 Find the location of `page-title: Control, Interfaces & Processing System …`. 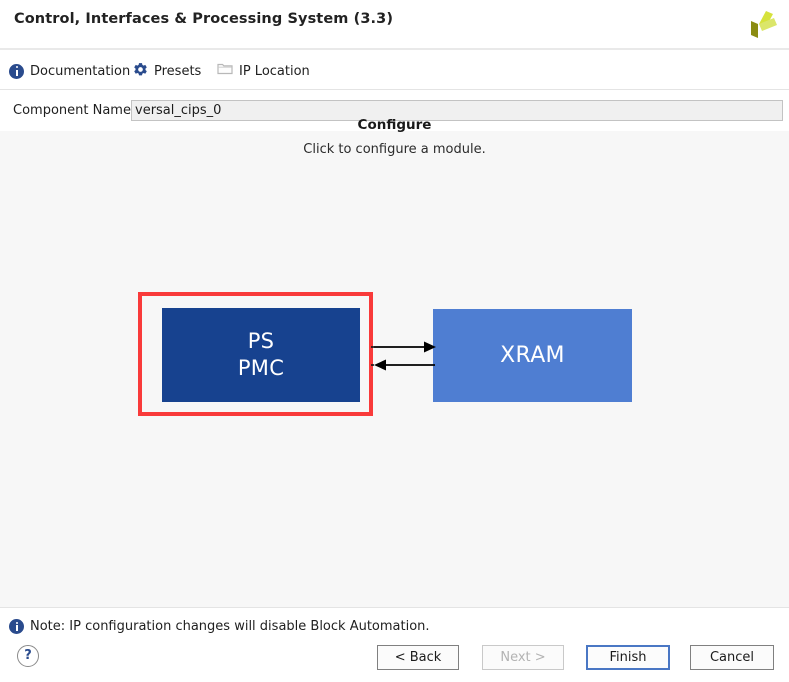

page-title: Control, Interfaces & Processing System … is located at coordinates (204, 19).